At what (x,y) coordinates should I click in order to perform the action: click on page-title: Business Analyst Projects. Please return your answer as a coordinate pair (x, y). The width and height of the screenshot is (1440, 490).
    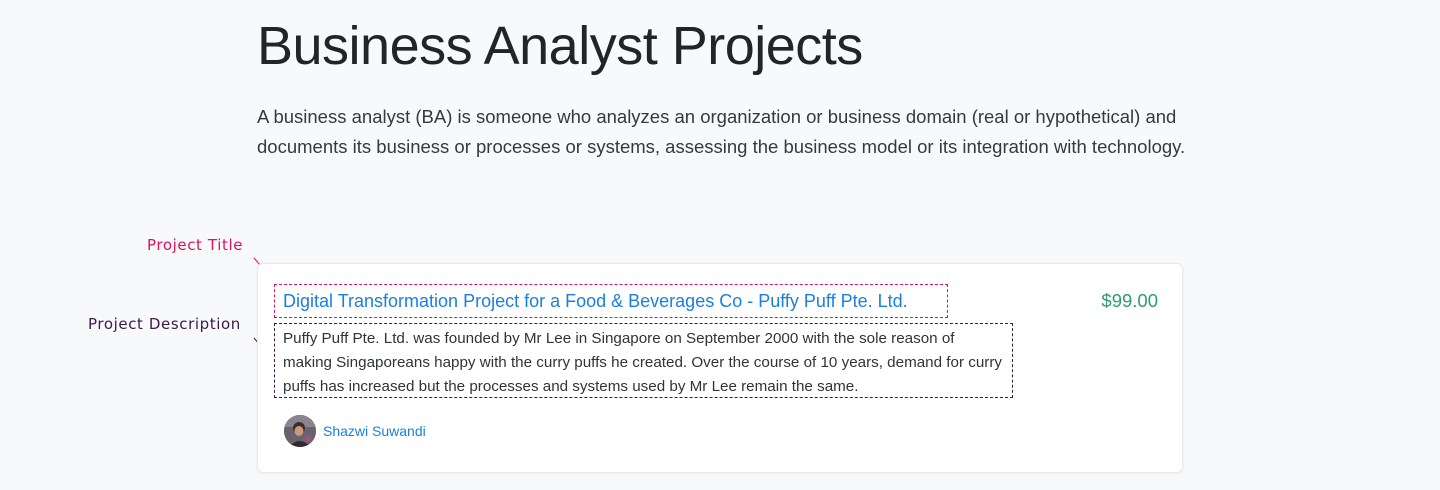
    Looking at the image, I should click on (560, 46).